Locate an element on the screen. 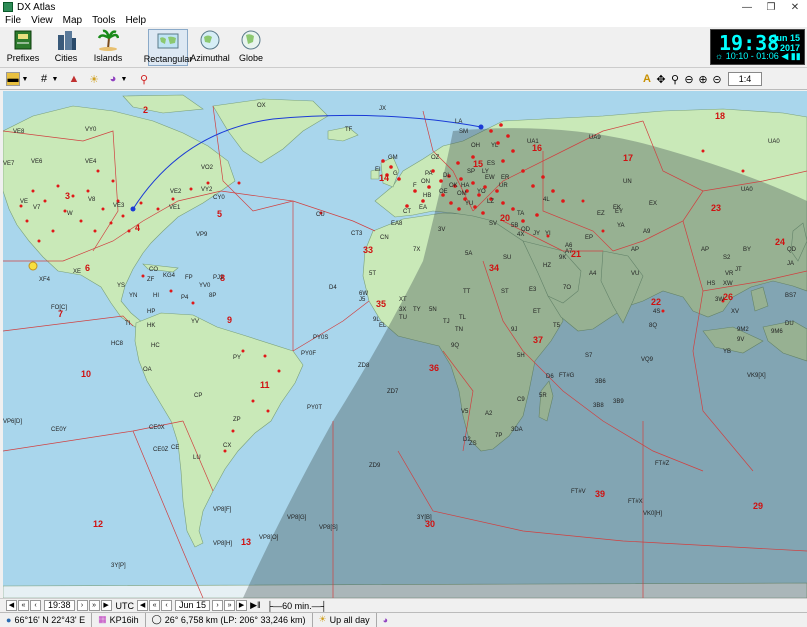  prefix-label: PJ2 is located at coordinates (218, 278).